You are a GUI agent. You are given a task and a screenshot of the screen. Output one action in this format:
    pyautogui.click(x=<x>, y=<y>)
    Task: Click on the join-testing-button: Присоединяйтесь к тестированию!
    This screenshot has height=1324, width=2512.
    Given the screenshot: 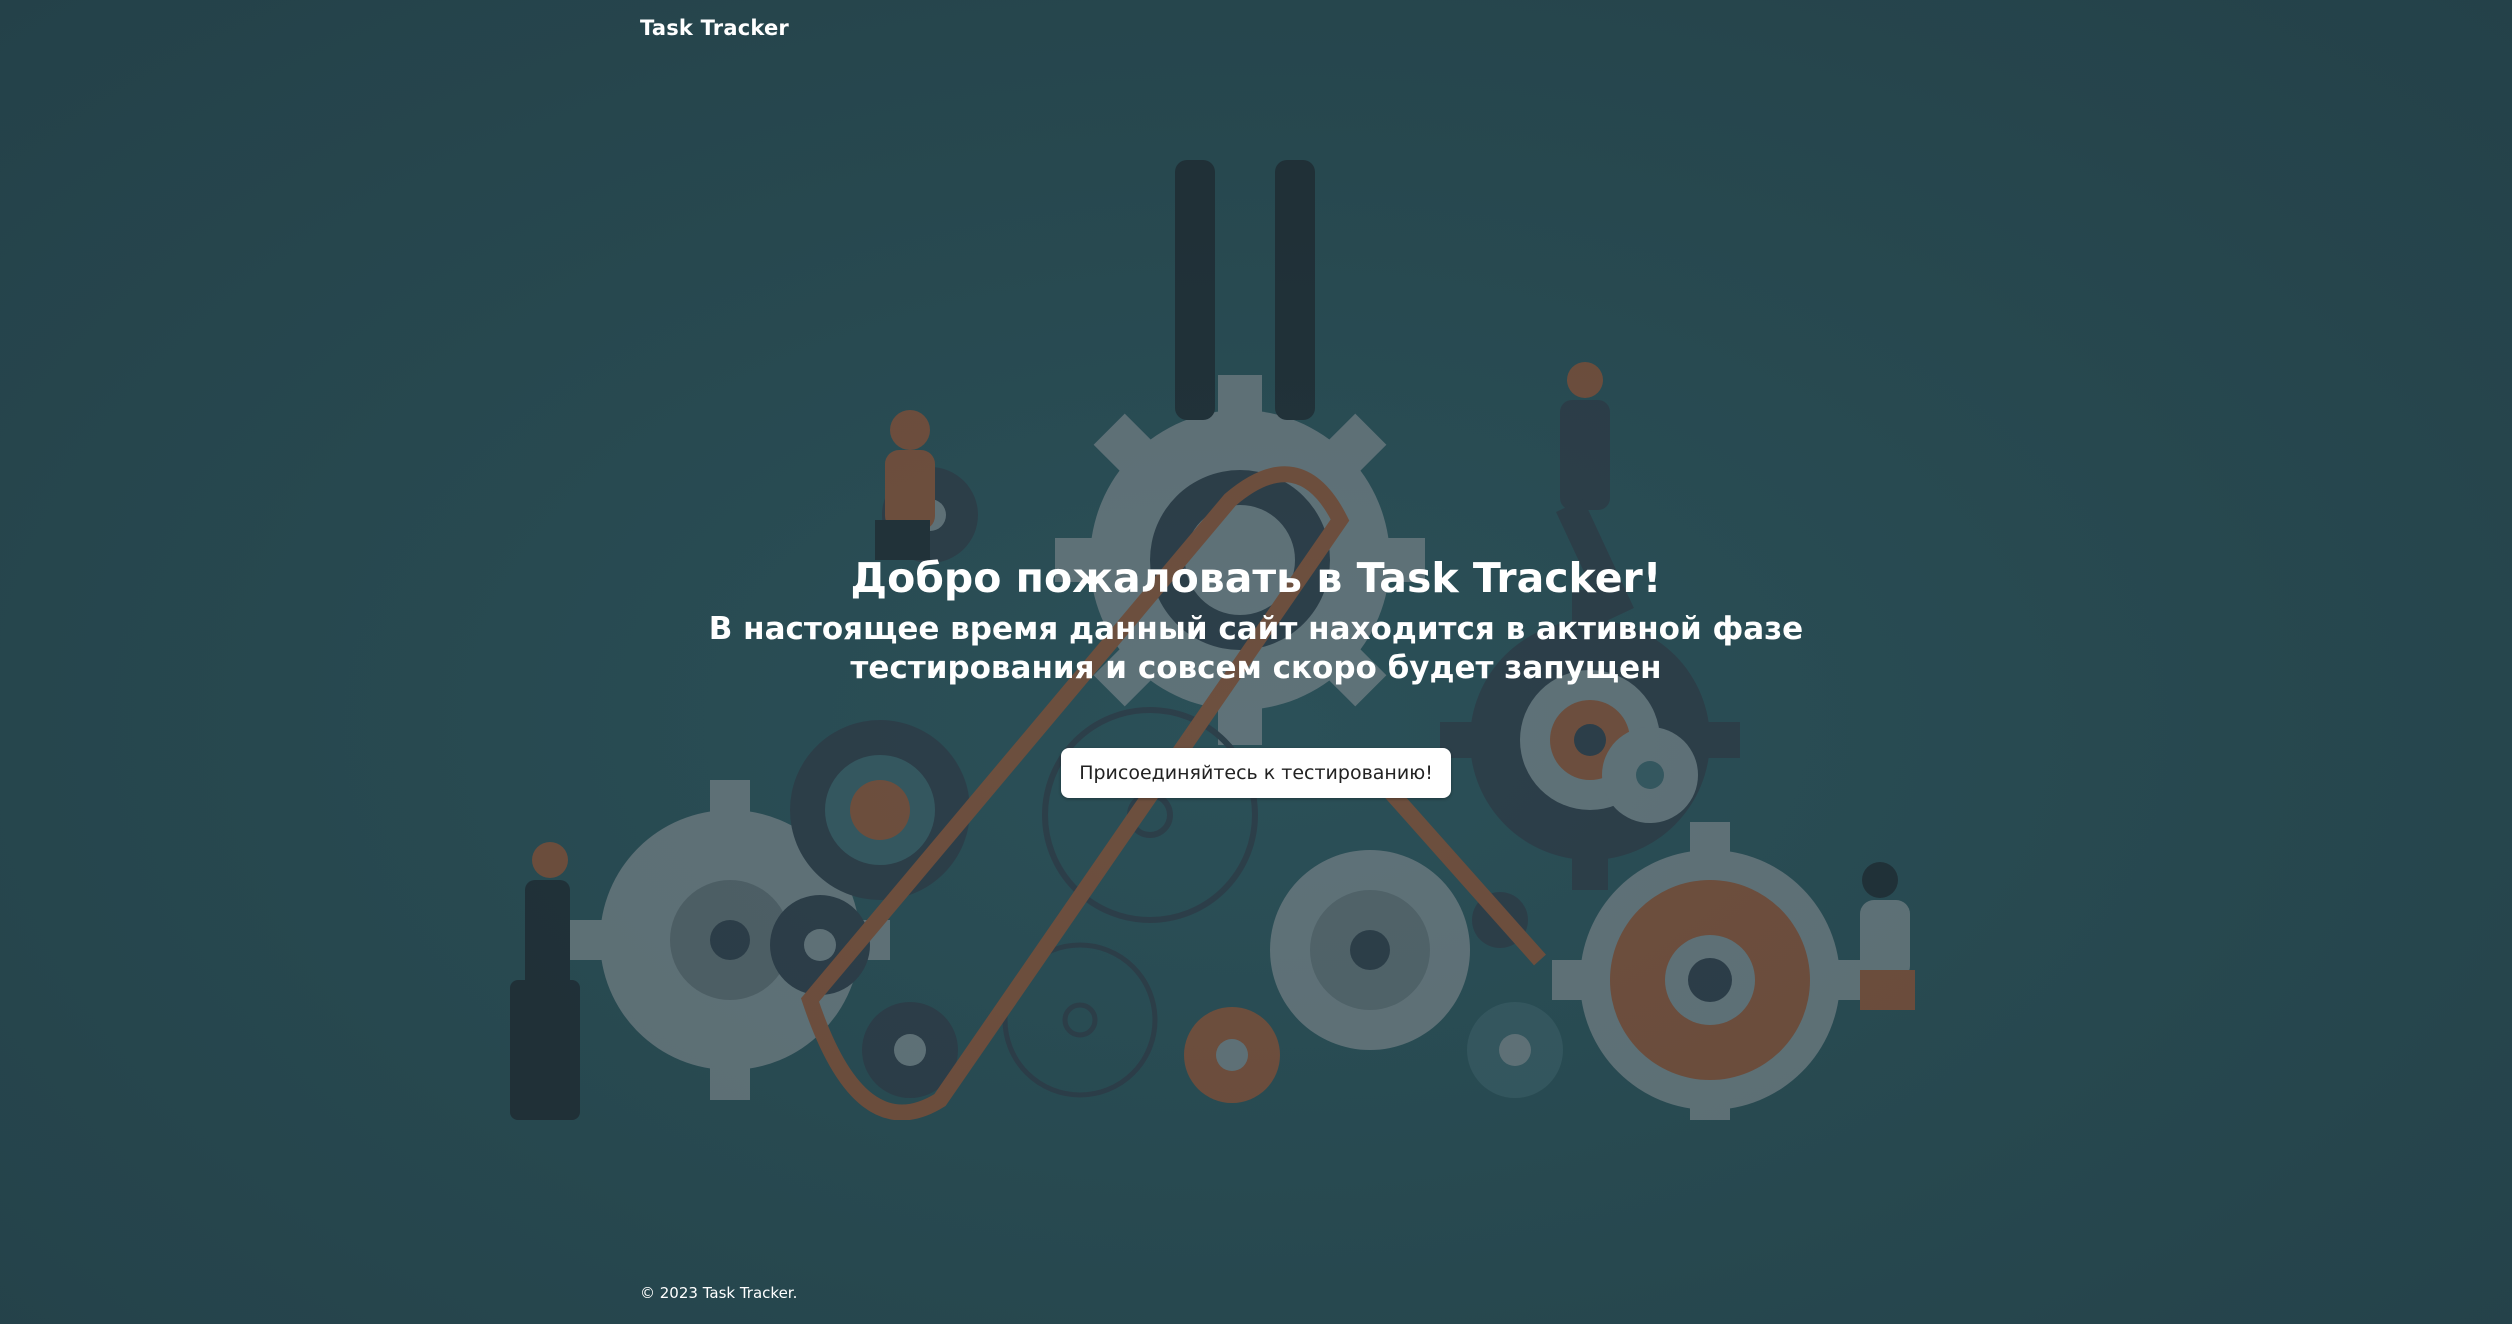 What is the action you would take?
    pyautogui.click(x=1256, y=773)
    